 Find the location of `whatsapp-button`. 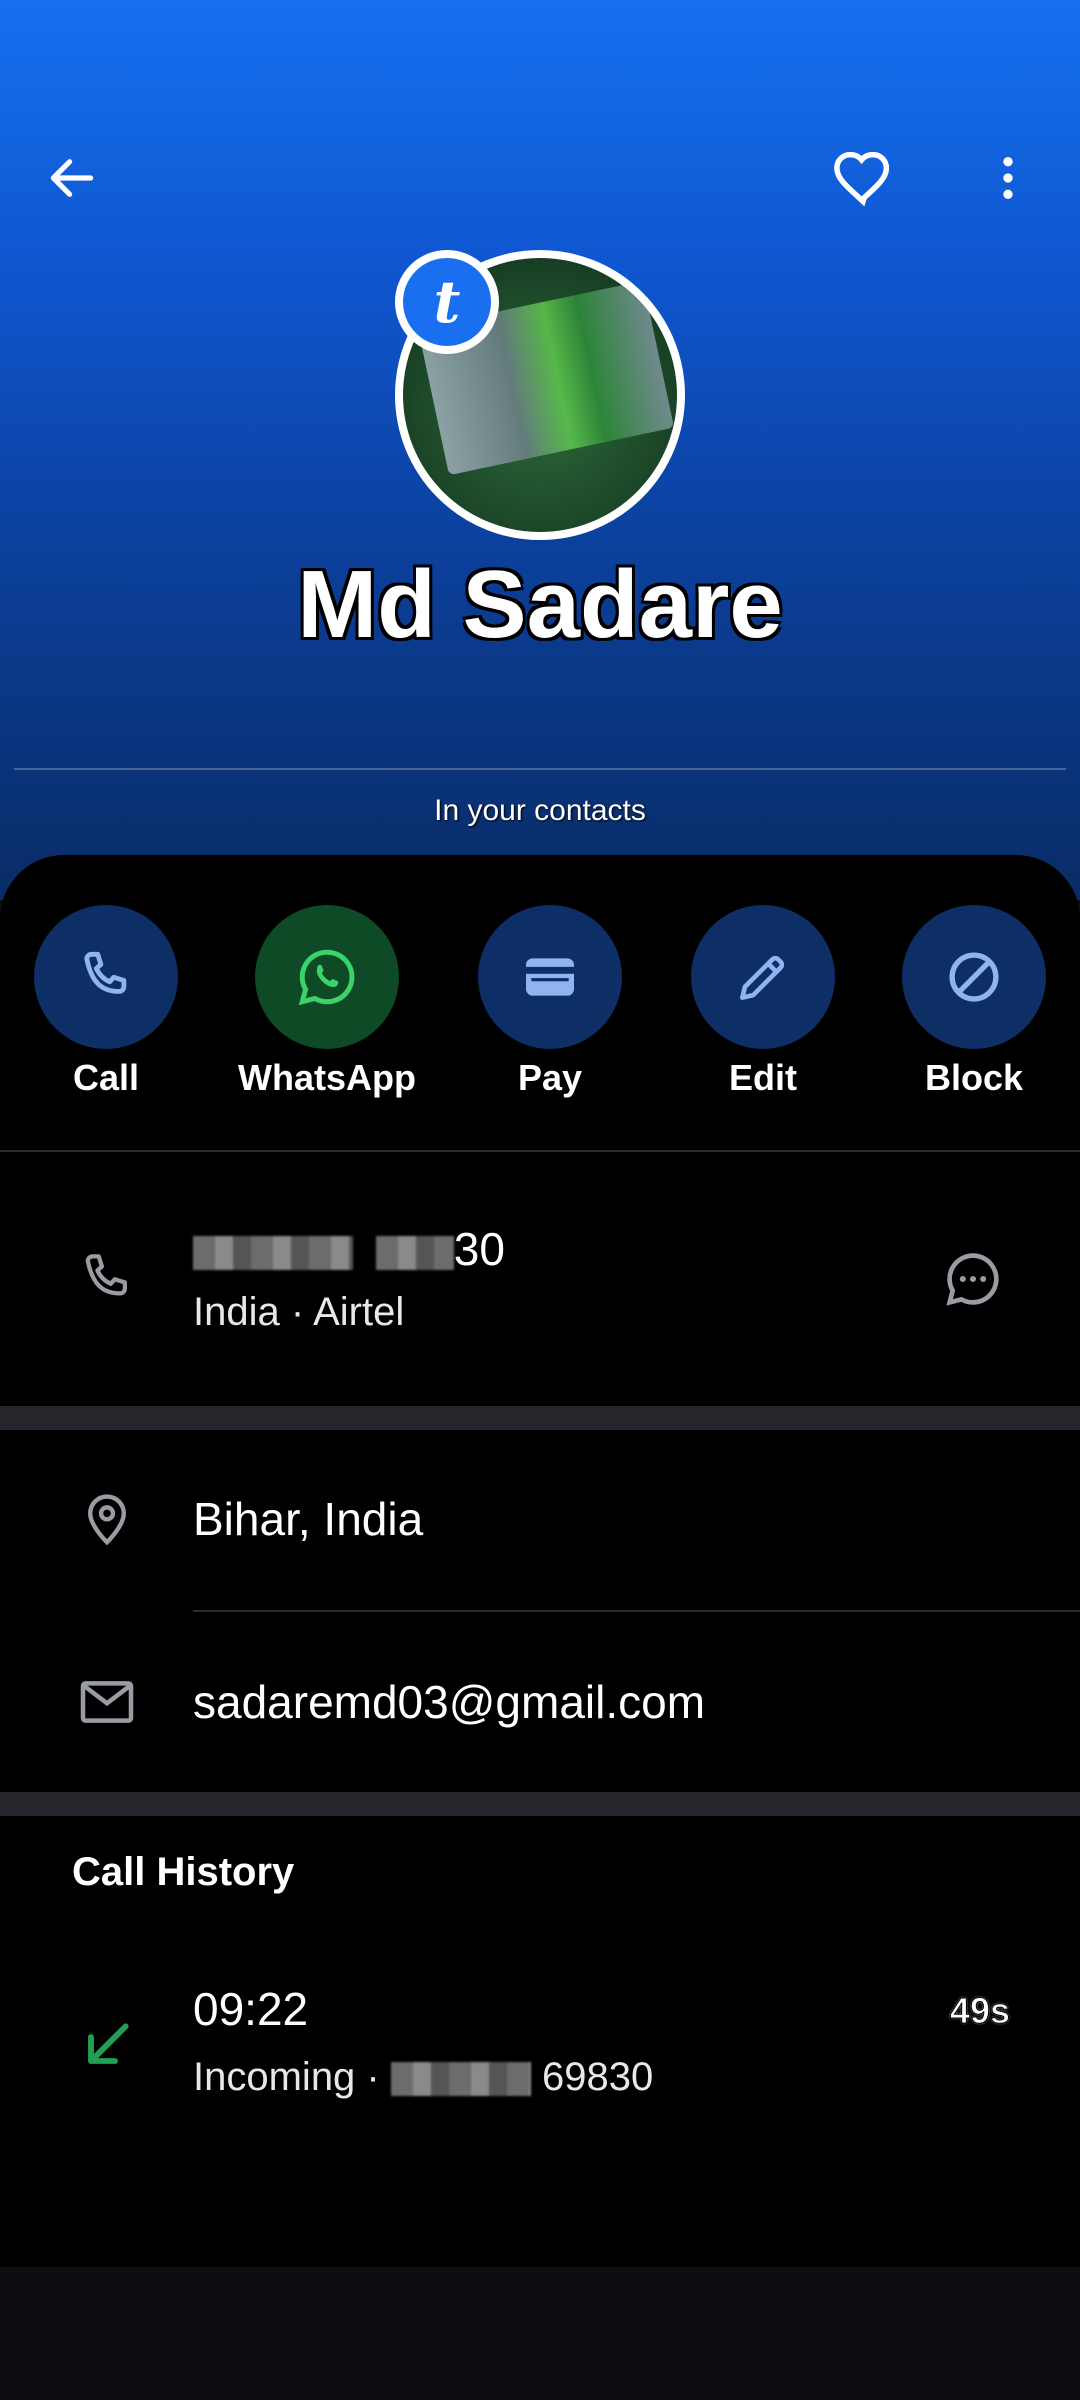

whatsapp-button is located at coordinates (327, 977).